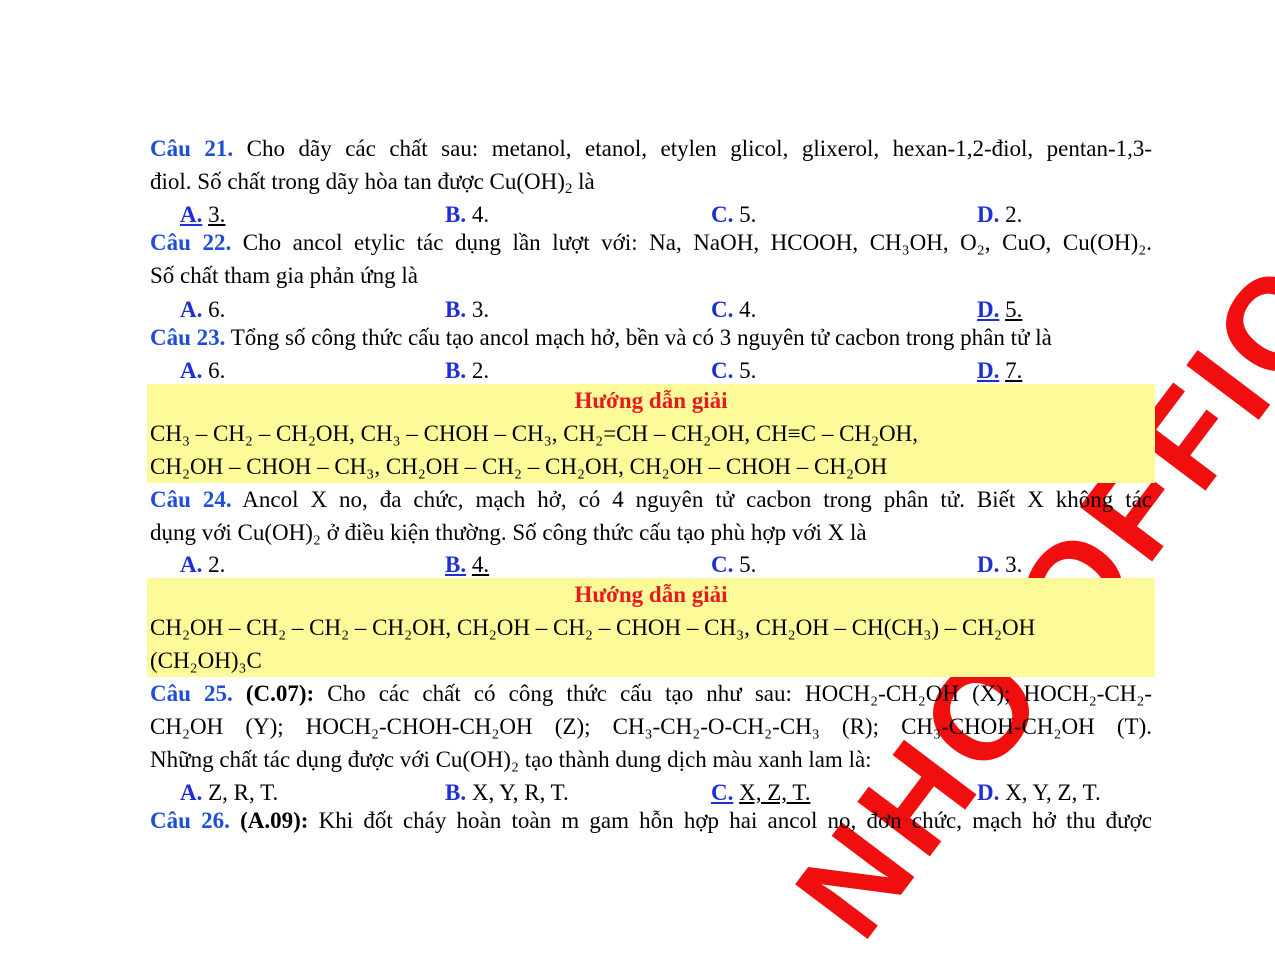  What do you see at coordinates (733, 564) in the screenshot?
I see `q24-option-c: C. 5.` at bounding box center [733, 564].